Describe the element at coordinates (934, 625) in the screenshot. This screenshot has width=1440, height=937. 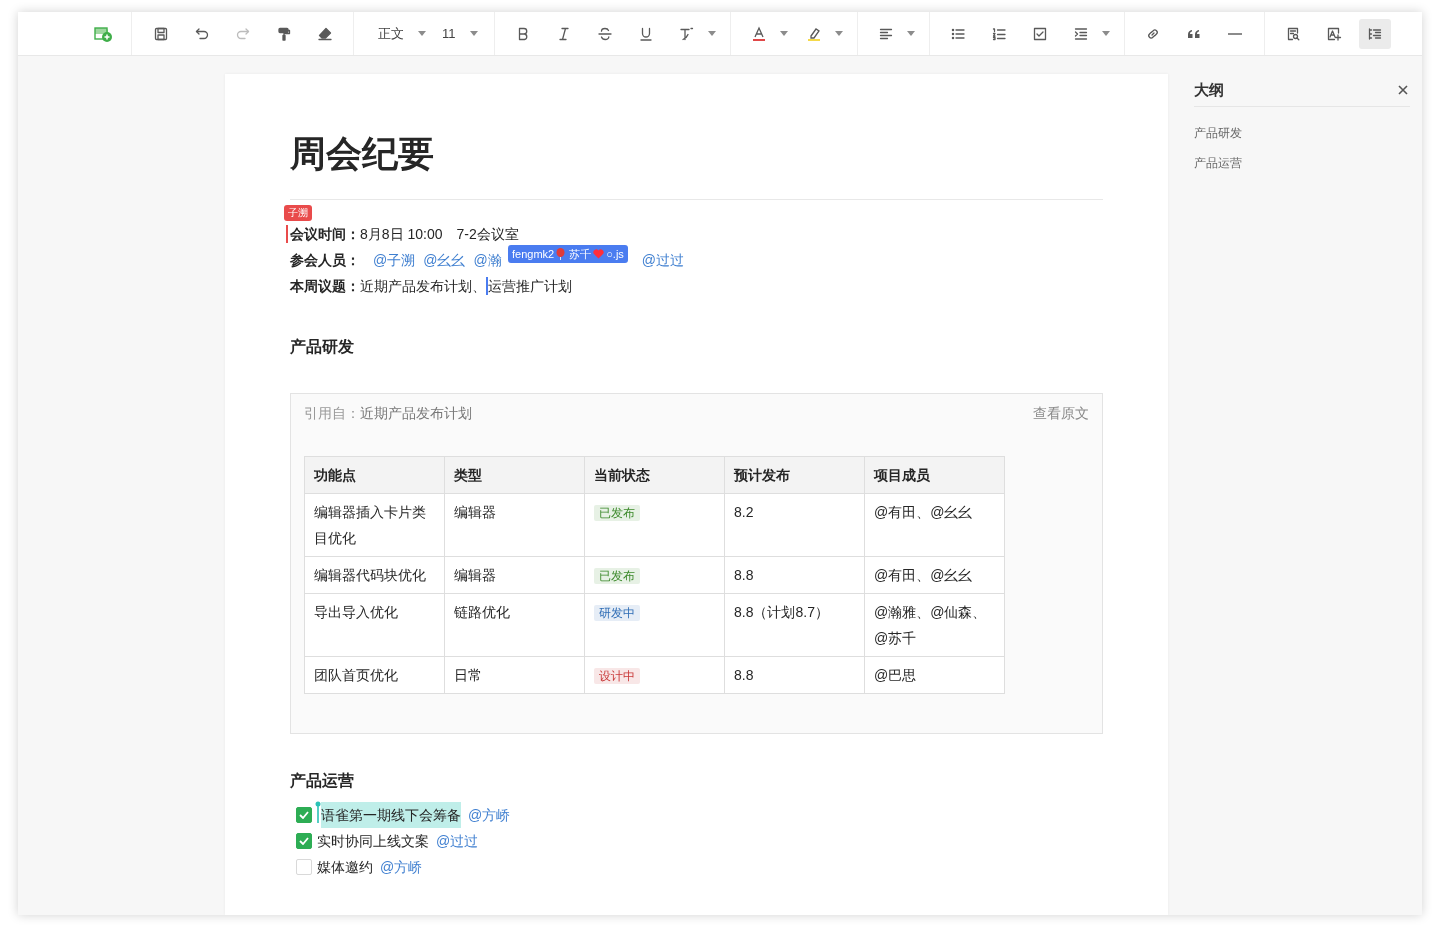
I see `table-cell: @瀚雅、@仙森、@苏千` at that location.